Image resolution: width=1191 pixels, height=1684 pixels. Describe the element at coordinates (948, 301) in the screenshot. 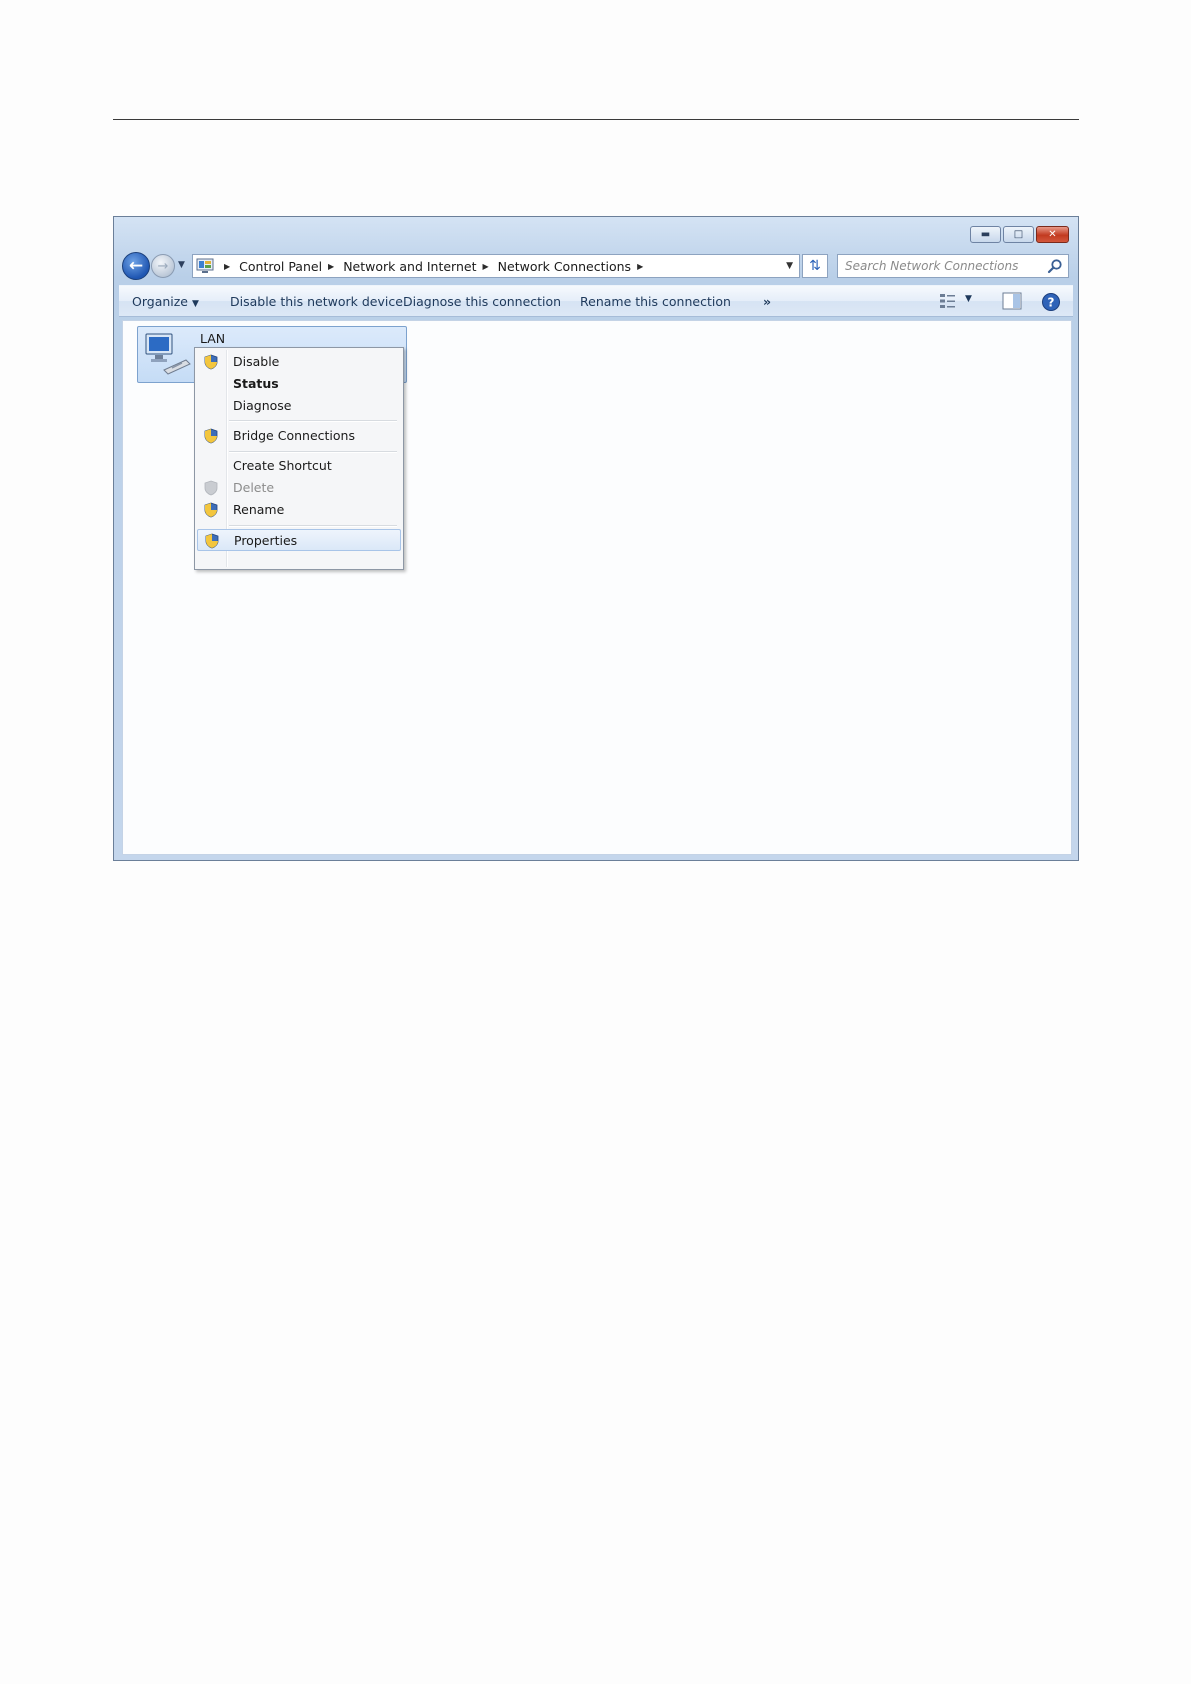

I see `change-view-icon` at that location.